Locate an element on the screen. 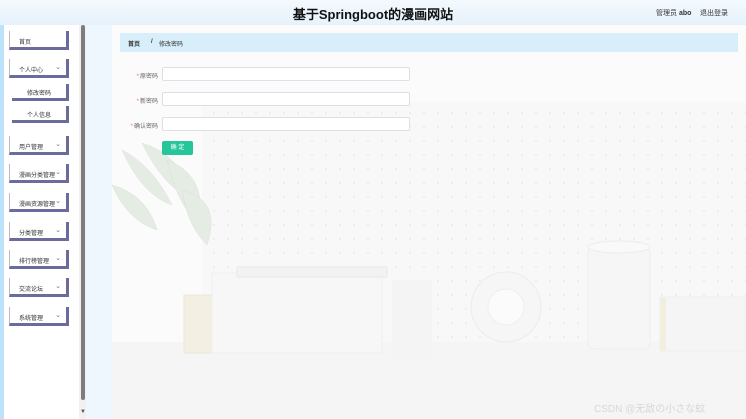 This screenshot has width=746, height=419. sidebar-item-label: 系统管理 is located at coordinates (31, 319).